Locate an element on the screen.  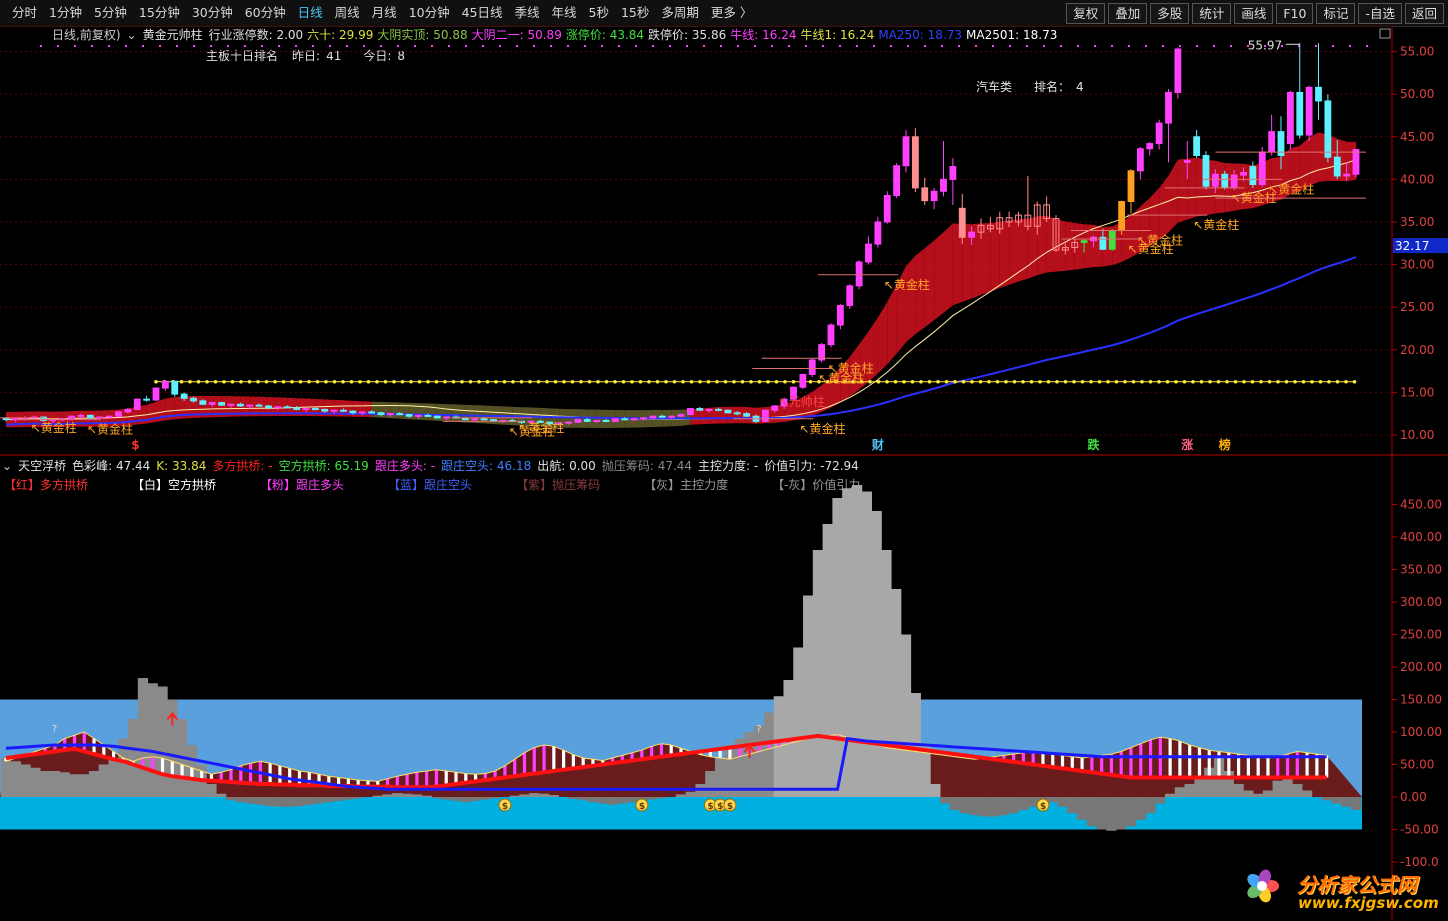
sector-name: 汽车类 is located at coordinates (994, 87).